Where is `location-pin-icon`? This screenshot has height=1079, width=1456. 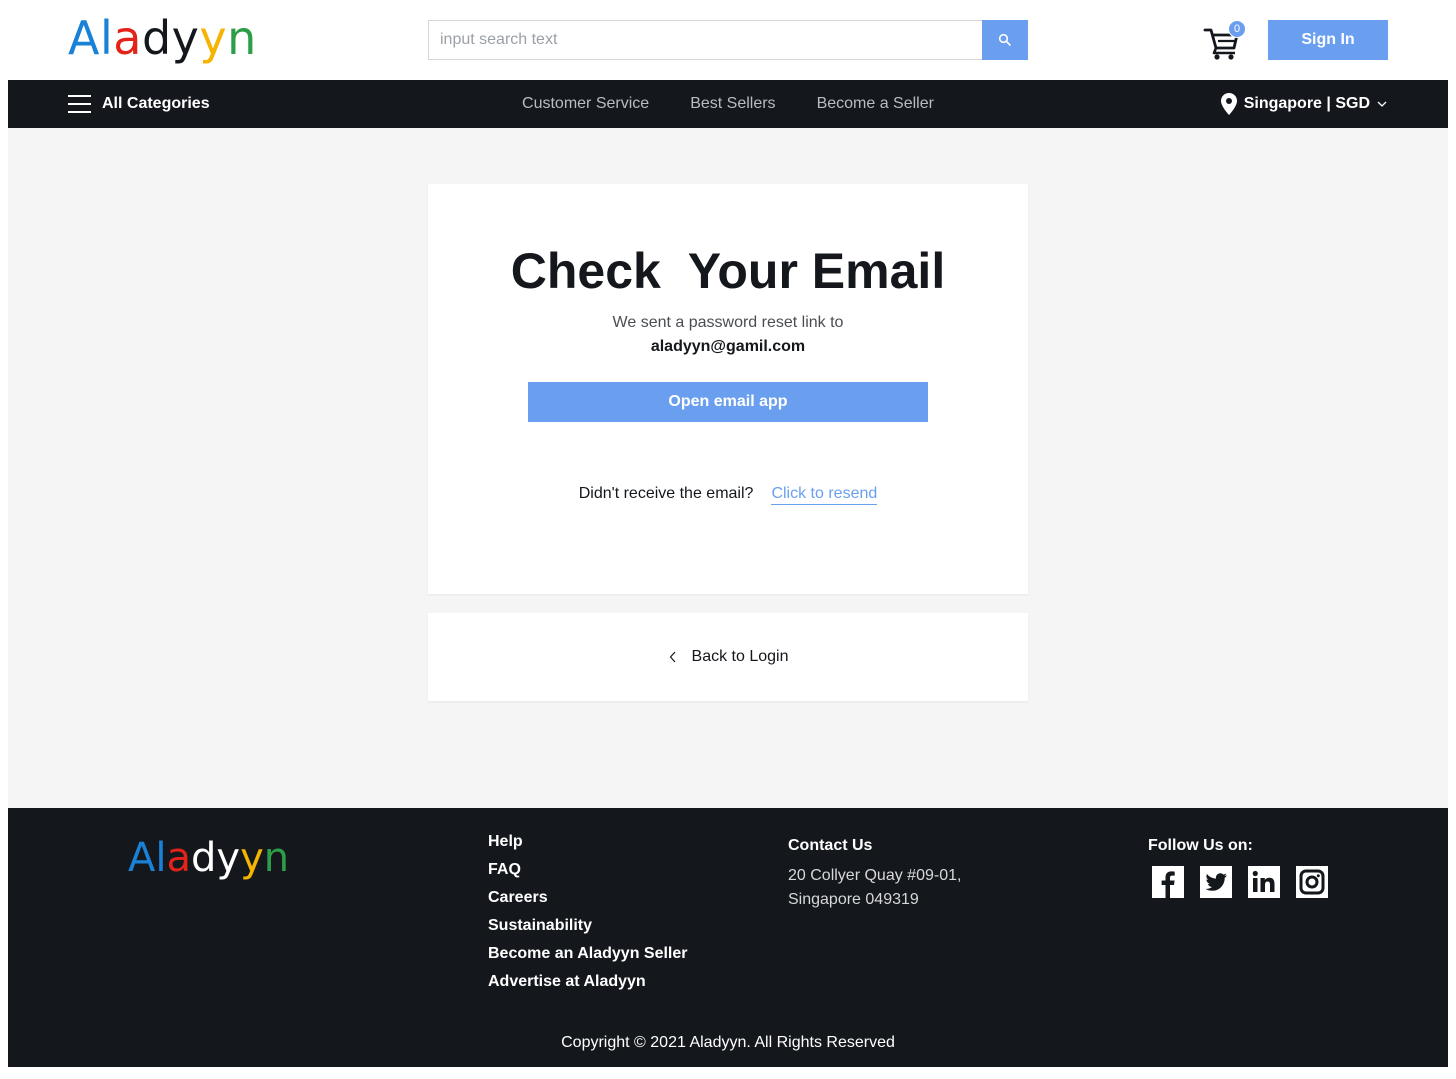 location-pin-icon is located at coordinates (1228, 104).